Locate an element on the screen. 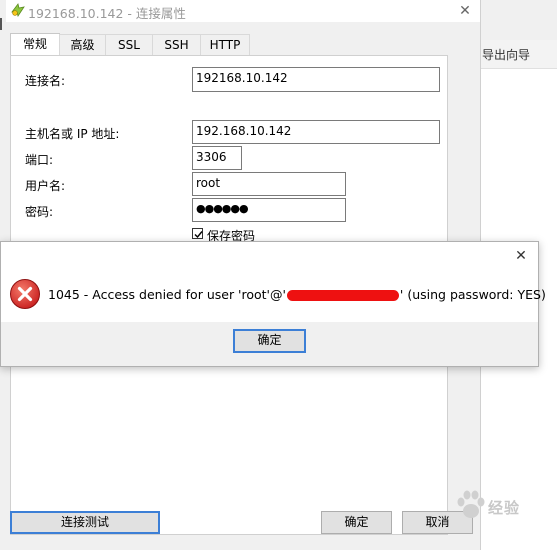 Image resolution: width=557 pixels, height=550 pixels. checkmark-icon is located at coordinates (198, 235).